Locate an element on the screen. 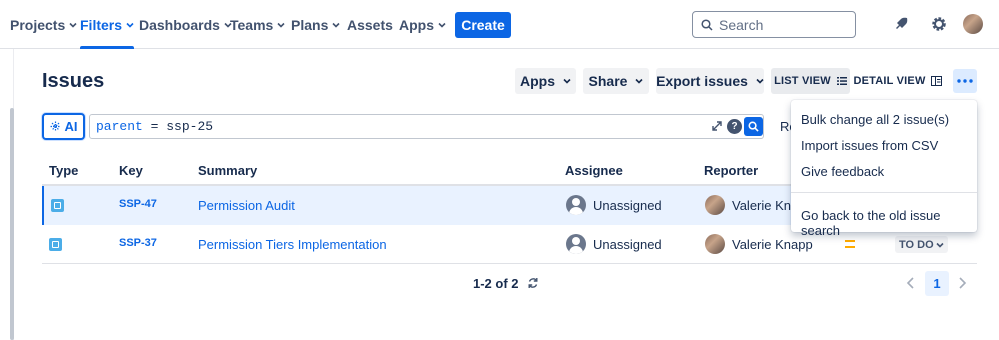 The image size is (999, 340). nav-projects: Projects is located at coordinates (43, 24).